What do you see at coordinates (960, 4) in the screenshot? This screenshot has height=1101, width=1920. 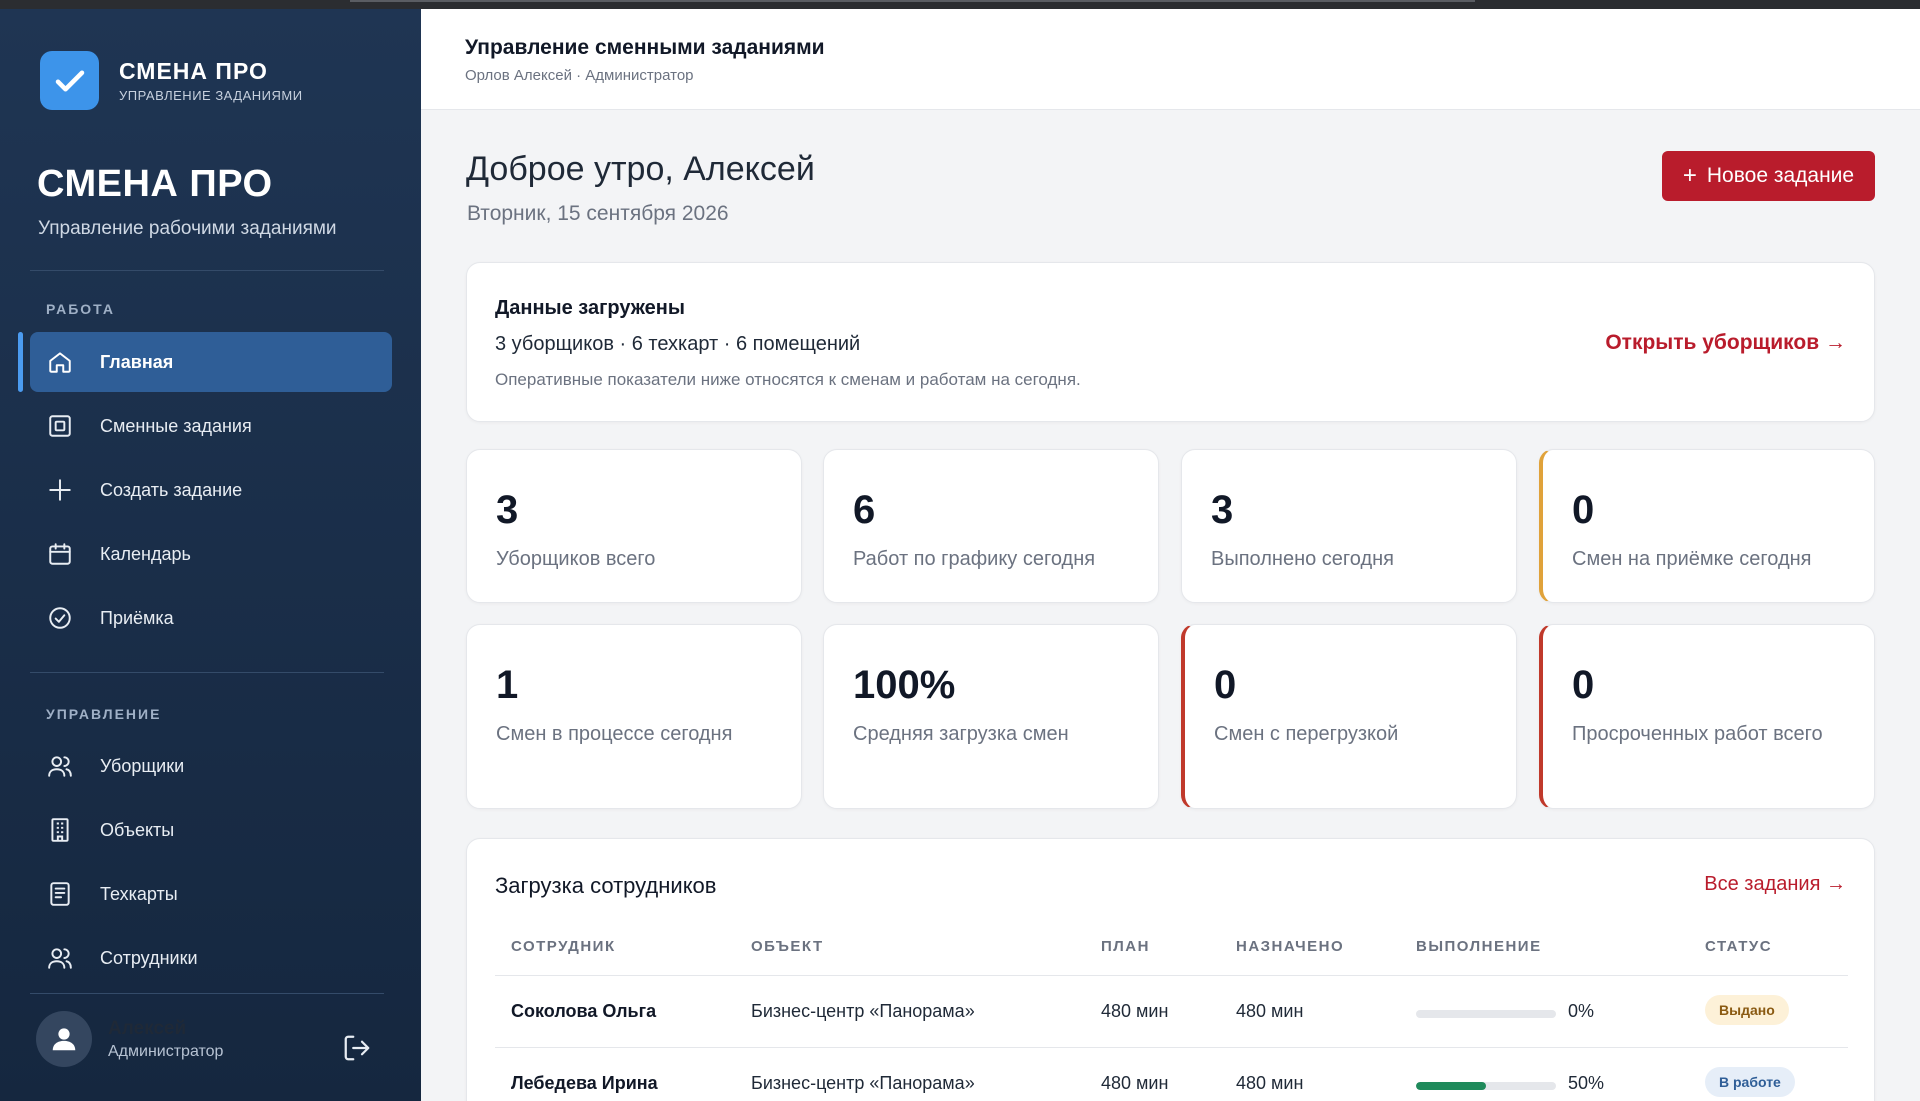 I see `window-top-strip` at bounding box center [960, 4].